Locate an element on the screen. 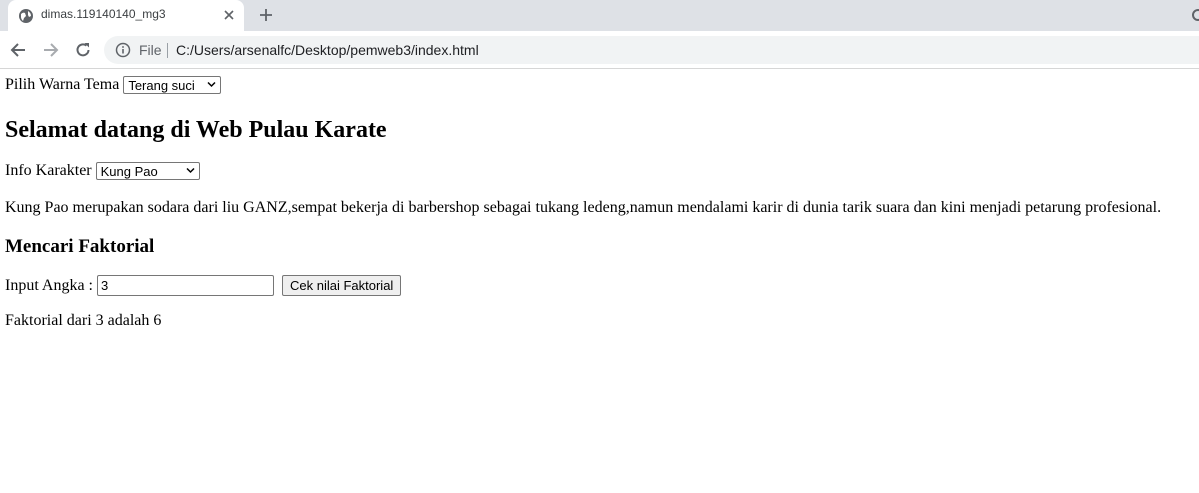 This screenshot has width=1199, height=493. back-icon is located at coordinates (18, 50).